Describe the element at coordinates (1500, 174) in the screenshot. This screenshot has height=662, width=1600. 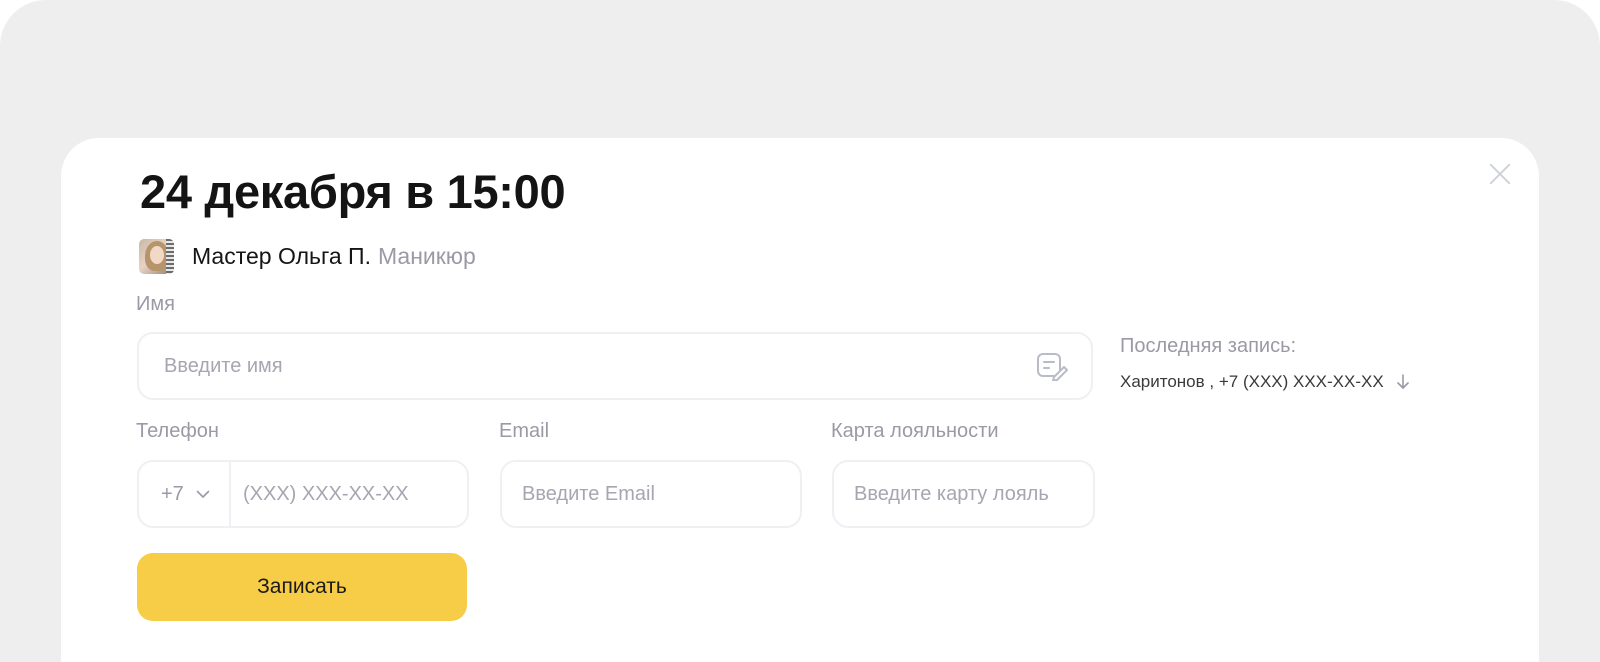
I see `close-icon` at that location.